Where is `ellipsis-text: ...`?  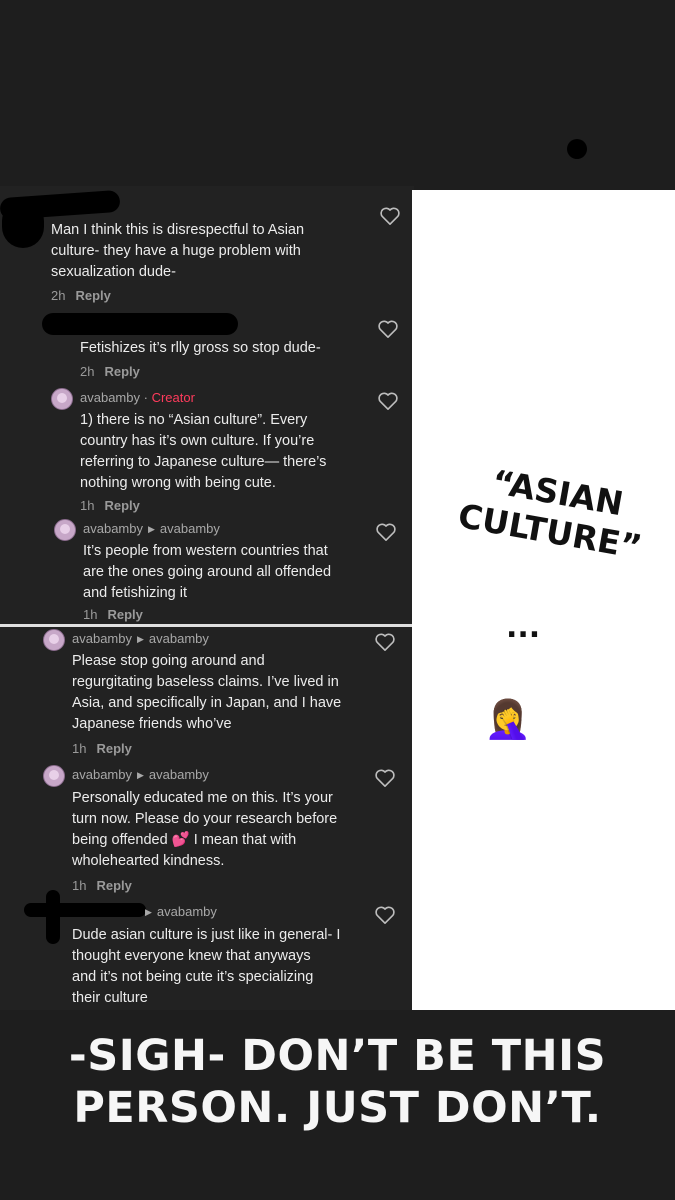
ellipsis-text: ... is located at coordinates (523, 627).